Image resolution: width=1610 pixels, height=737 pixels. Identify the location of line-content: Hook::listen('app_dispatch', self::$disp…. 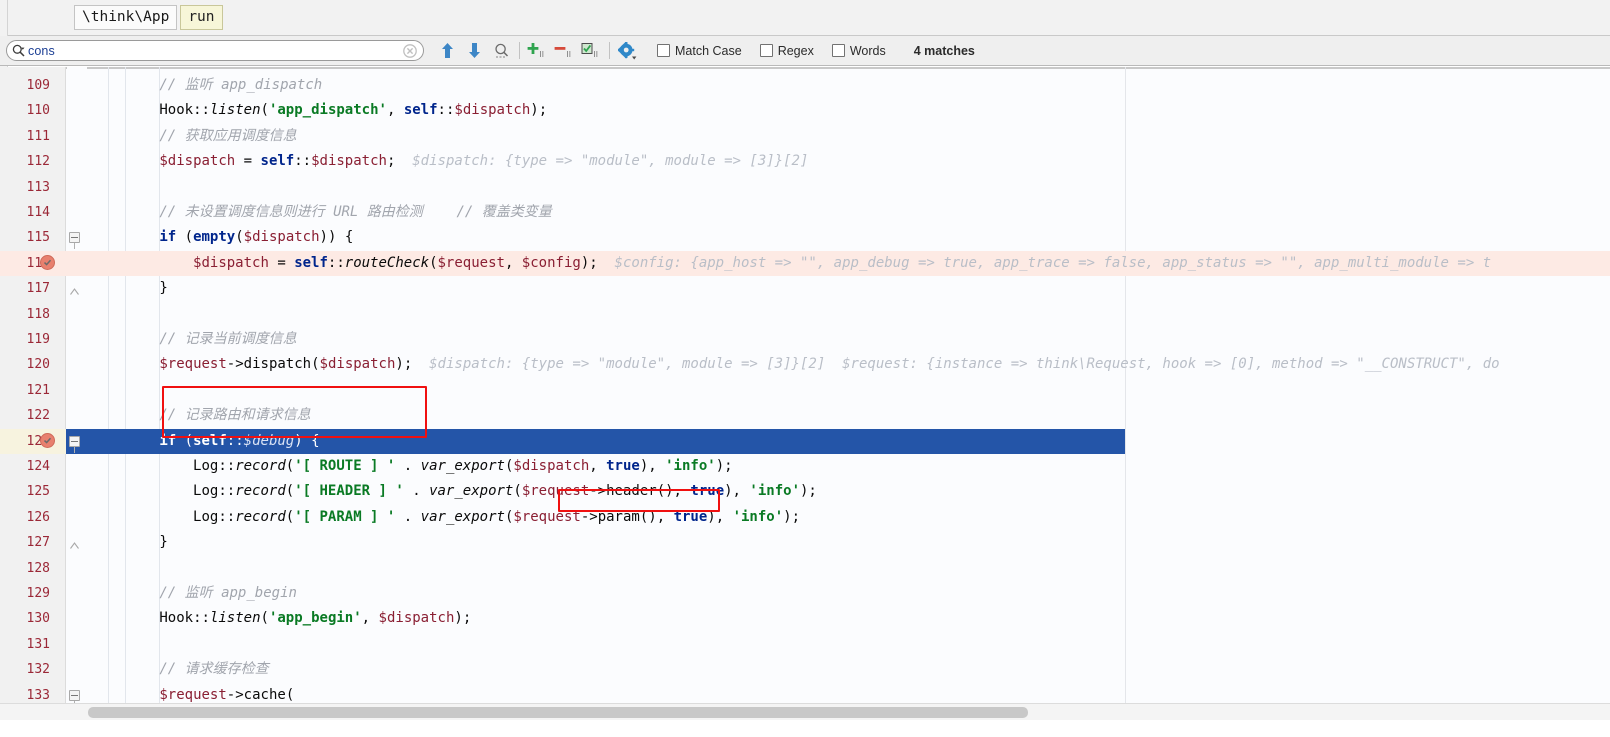
(353, 110).